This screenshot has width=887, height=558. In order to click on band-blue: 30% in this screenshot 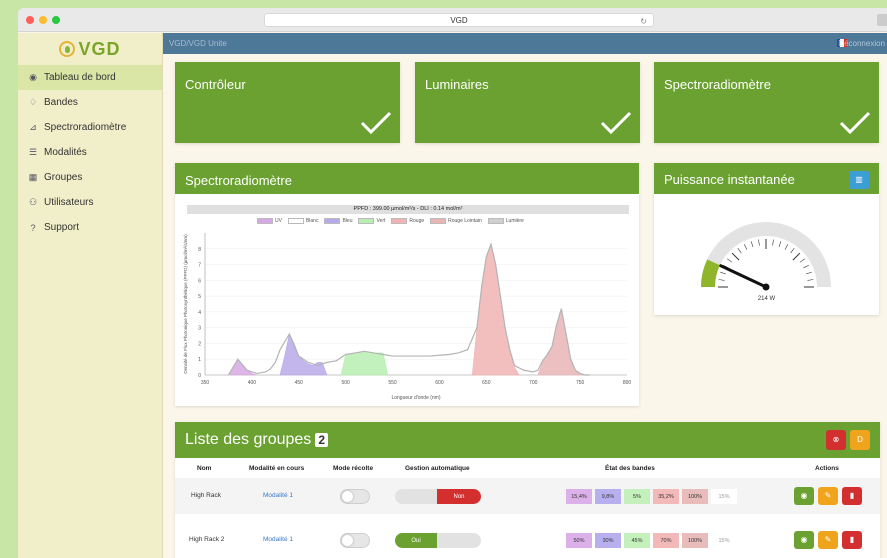, I will do `click(608, 540)`.